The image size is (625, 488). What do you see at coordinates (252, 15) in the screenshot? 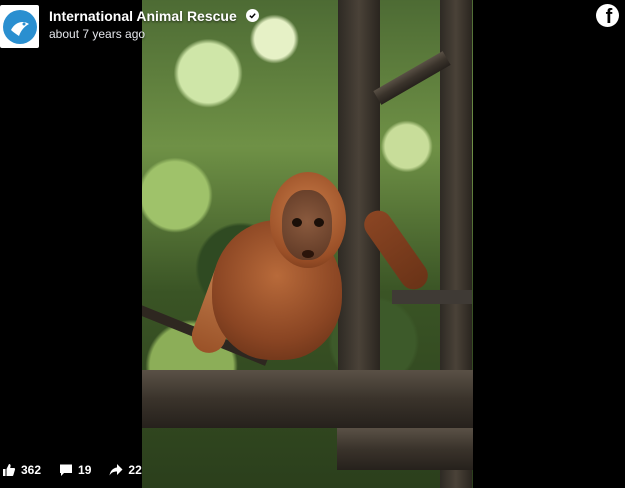
I see `verified-badge-icon` at bounding box center [252, 15].